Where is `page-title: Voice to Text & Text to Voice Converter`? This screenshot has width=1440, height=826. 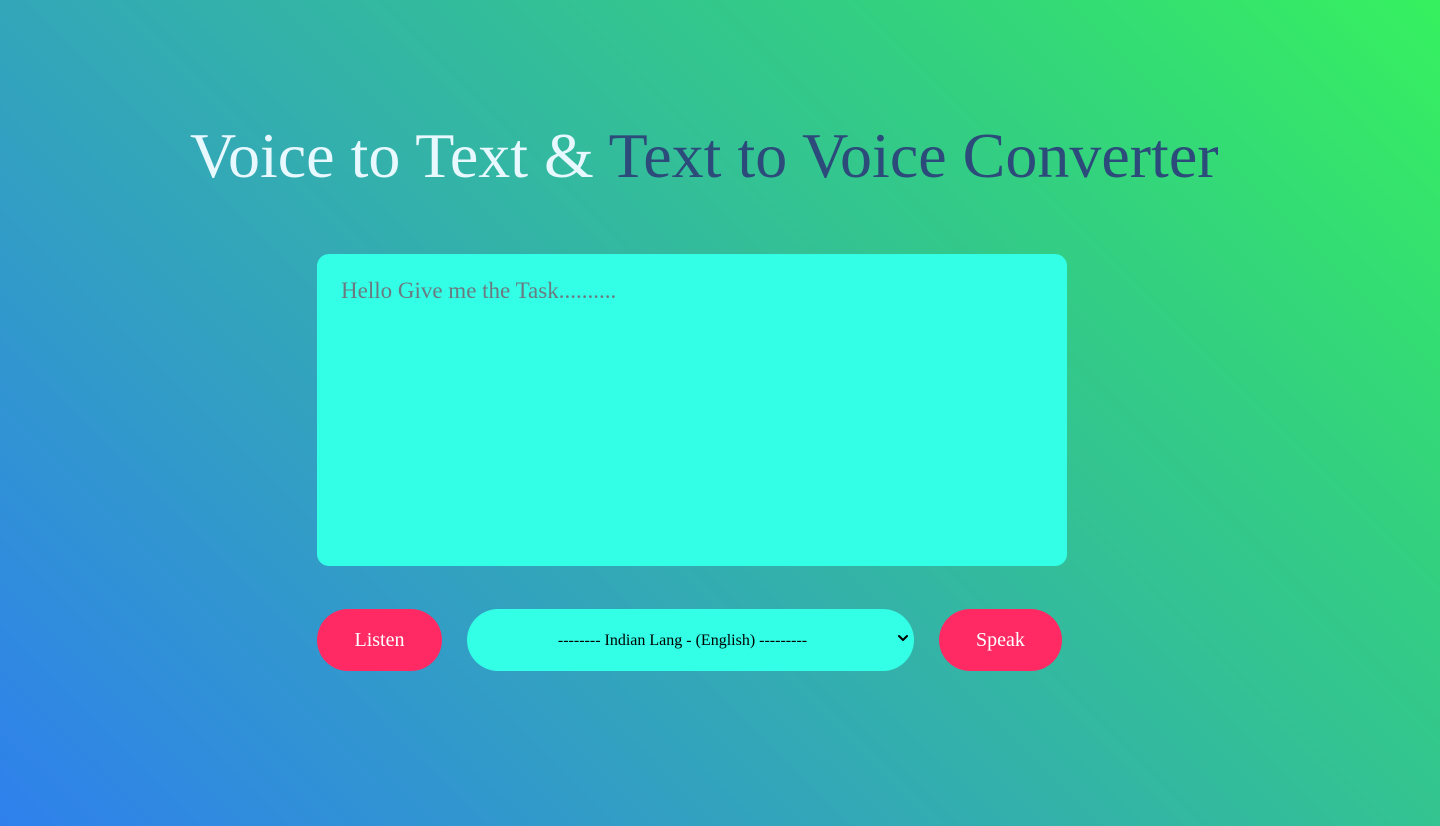 page-title: Voice to Text & Text to Voice Converter is located at coordinates (704, 156).